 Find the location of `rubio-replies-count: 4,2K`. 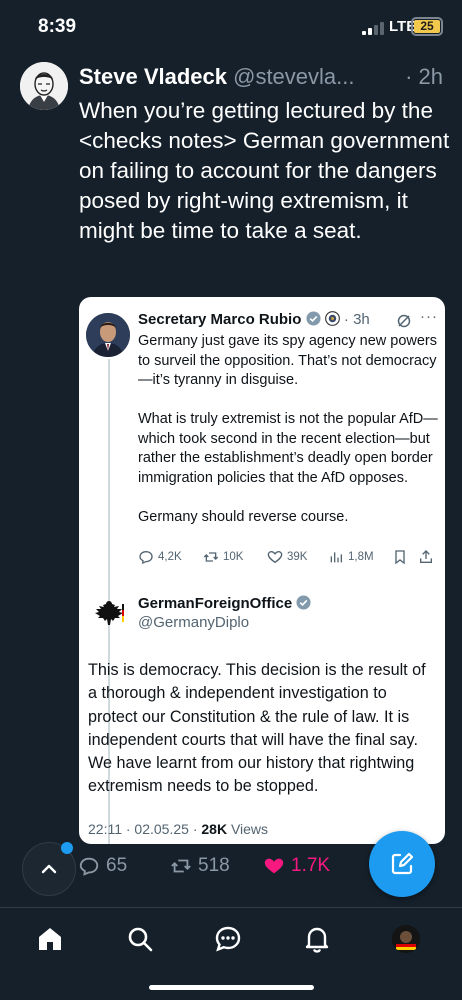

rubio-replies-count: 4,2K is located at coordinates (170, 557).